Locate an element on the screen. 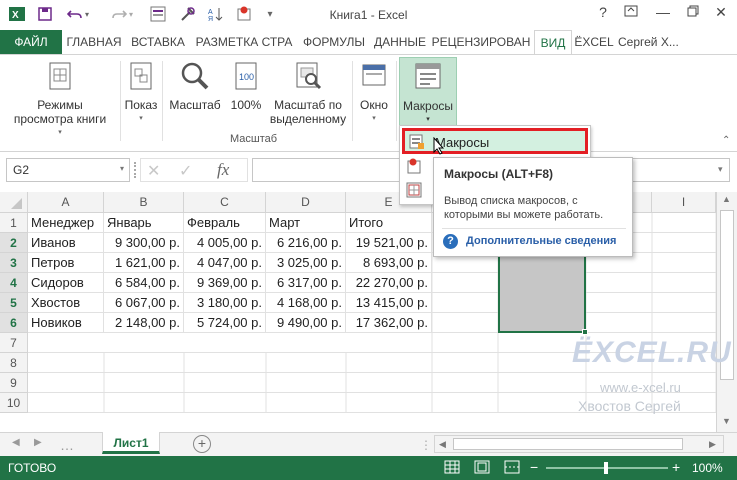  restore-button is located at coordinates (693, 14).